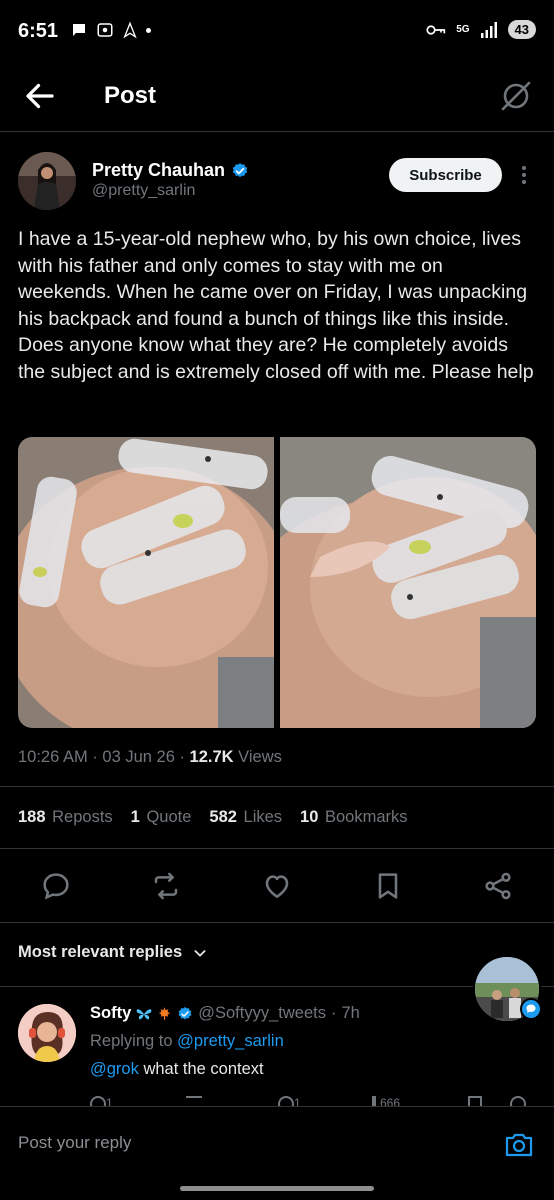 Image resolution: width=554 pixels, height=1200 pixels. What do you see at coordinates (100, 952) in the screenshot?
I see `replies-sort-label: Most relevant replies` at bounding box center [100, 952].